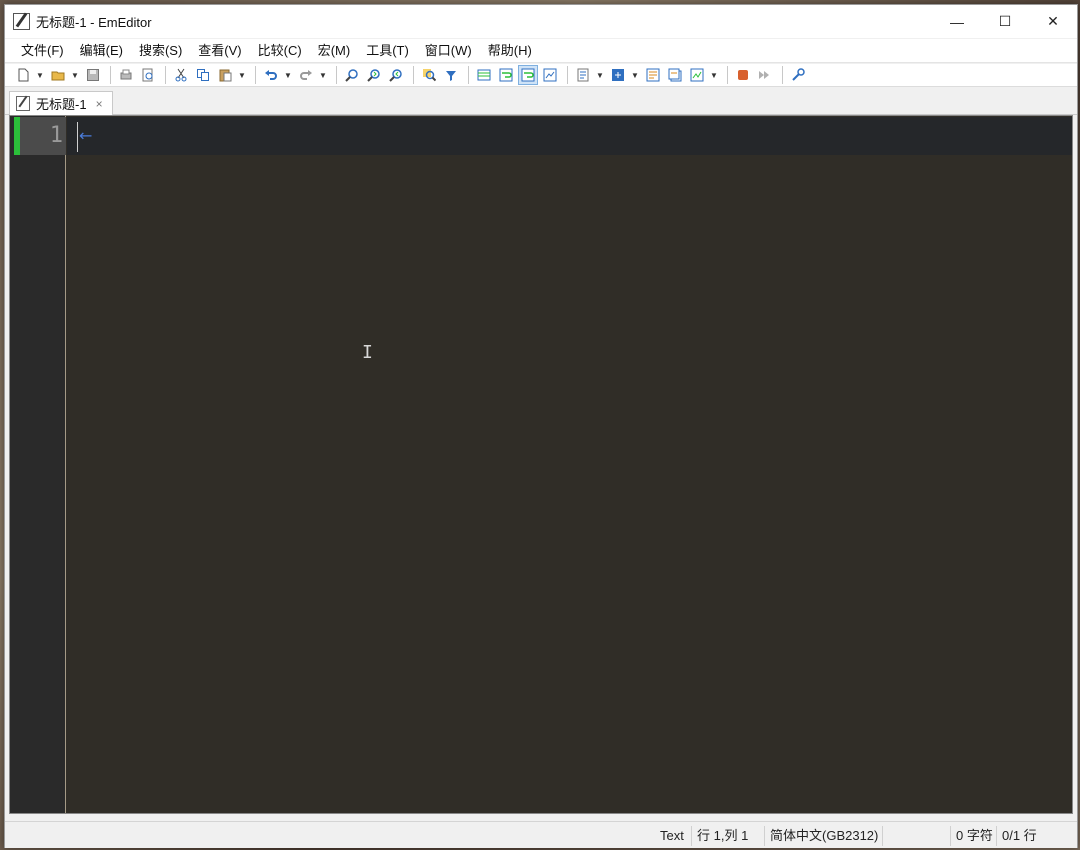 The image size is (1080, 850). I want to click on undo-icon, so click(271, 75).